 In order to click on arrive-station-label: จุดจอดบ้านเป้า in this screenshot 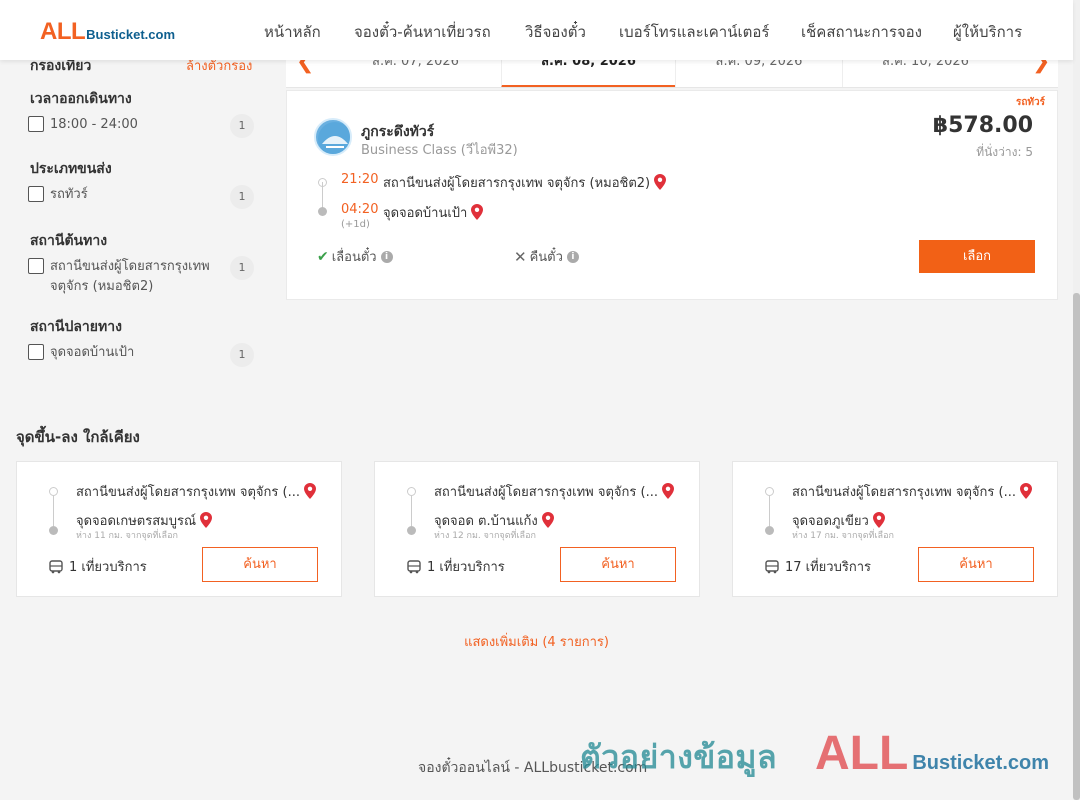, I will do `click(425, 213)`.